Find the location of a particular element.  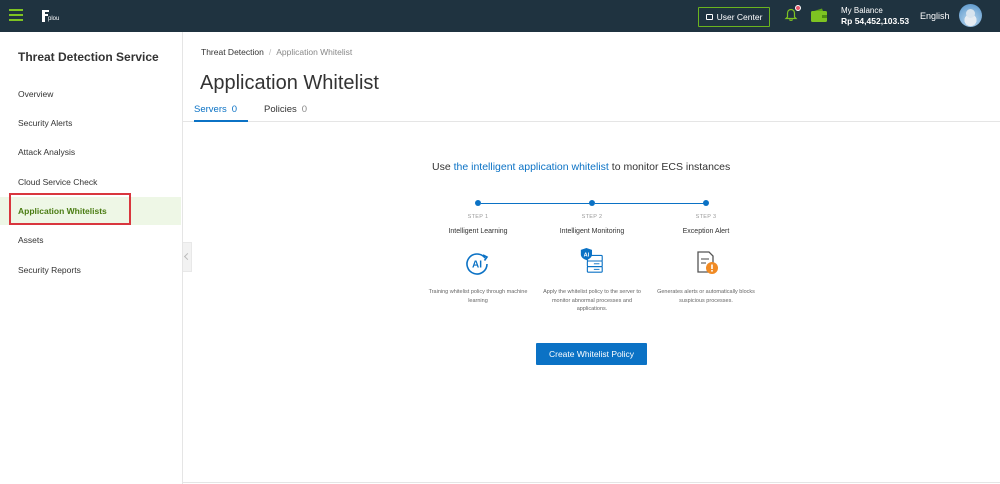

tab-servers-label: Servers is located at coordinates (210, 109).